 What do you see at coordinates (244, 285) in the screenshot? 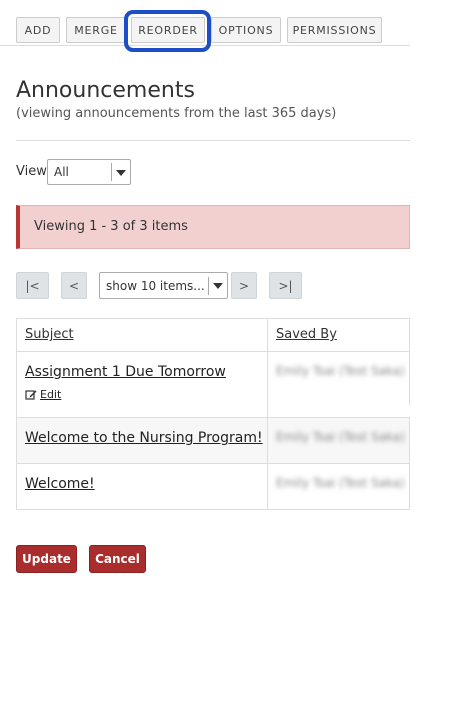
I see `next-page-button: >` at bounding box center [244, 285].